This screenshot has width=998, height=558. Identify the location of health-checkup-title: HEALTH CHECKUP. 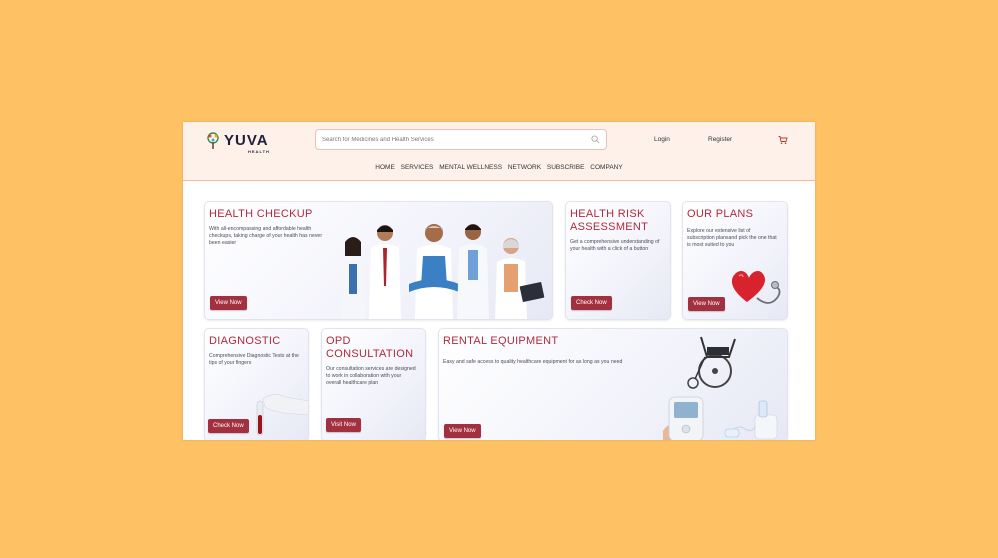
(261, 214).